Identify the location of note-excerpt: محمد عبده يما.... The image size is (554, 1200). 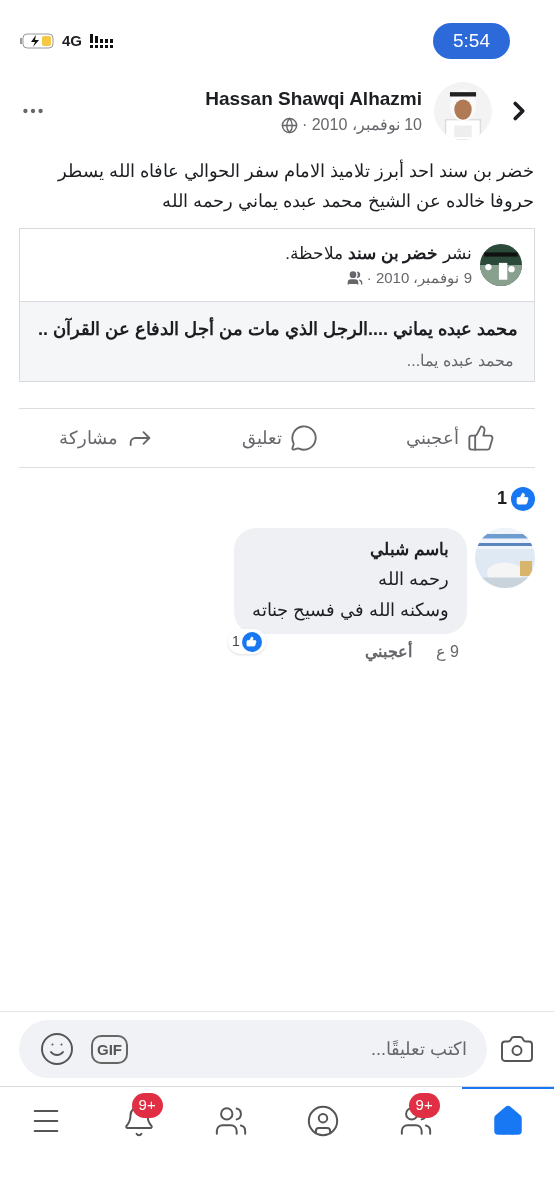
(460, 361).